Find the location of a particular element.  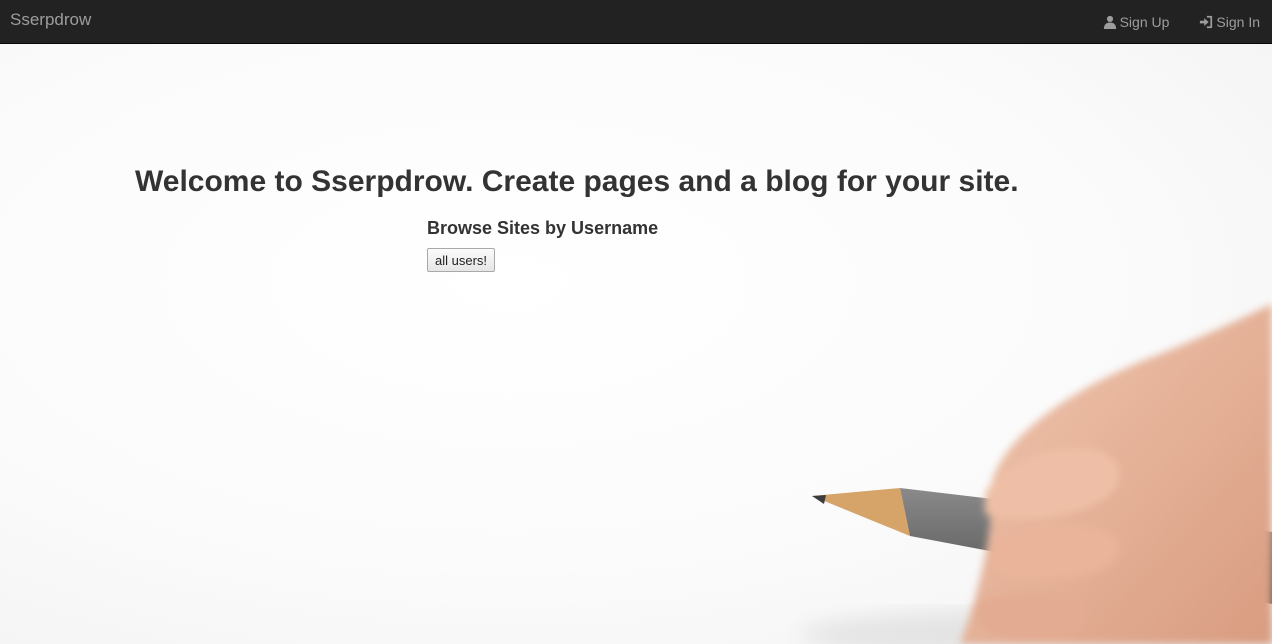

nav-right: Sign Up Sign In is located at coordinates (1166, 22).